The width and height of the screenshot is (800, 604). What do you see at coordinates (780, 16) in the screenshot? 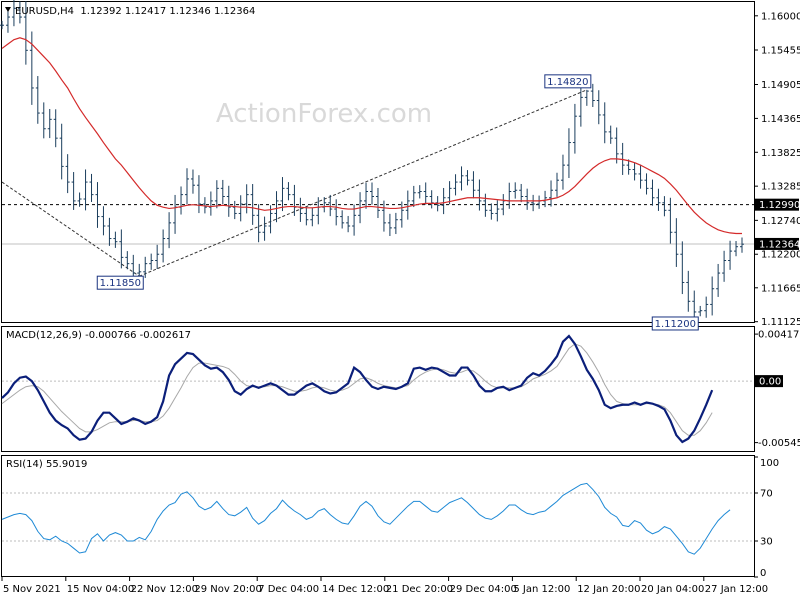
I see `price-y-tick-label: 1.16000` at bounding box center [780, 16].